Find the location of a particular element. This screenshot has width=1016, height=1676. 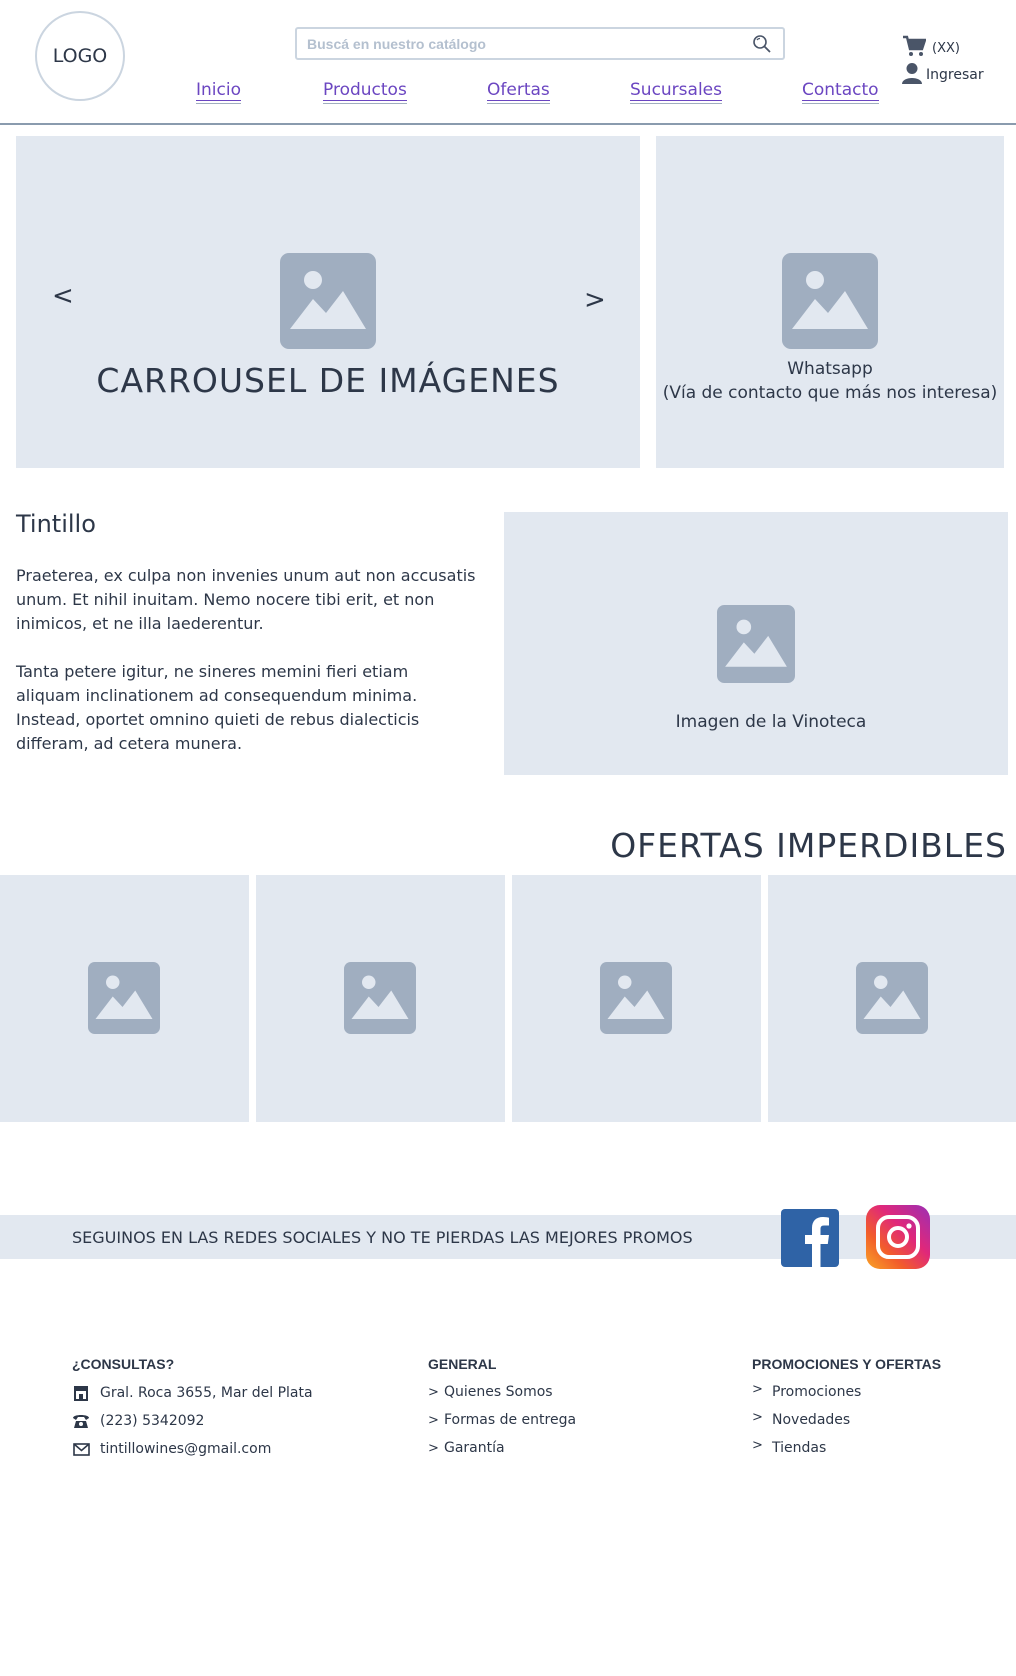

footer-email: tintillowines@gmail.com is located at coordinates (171, 1449).